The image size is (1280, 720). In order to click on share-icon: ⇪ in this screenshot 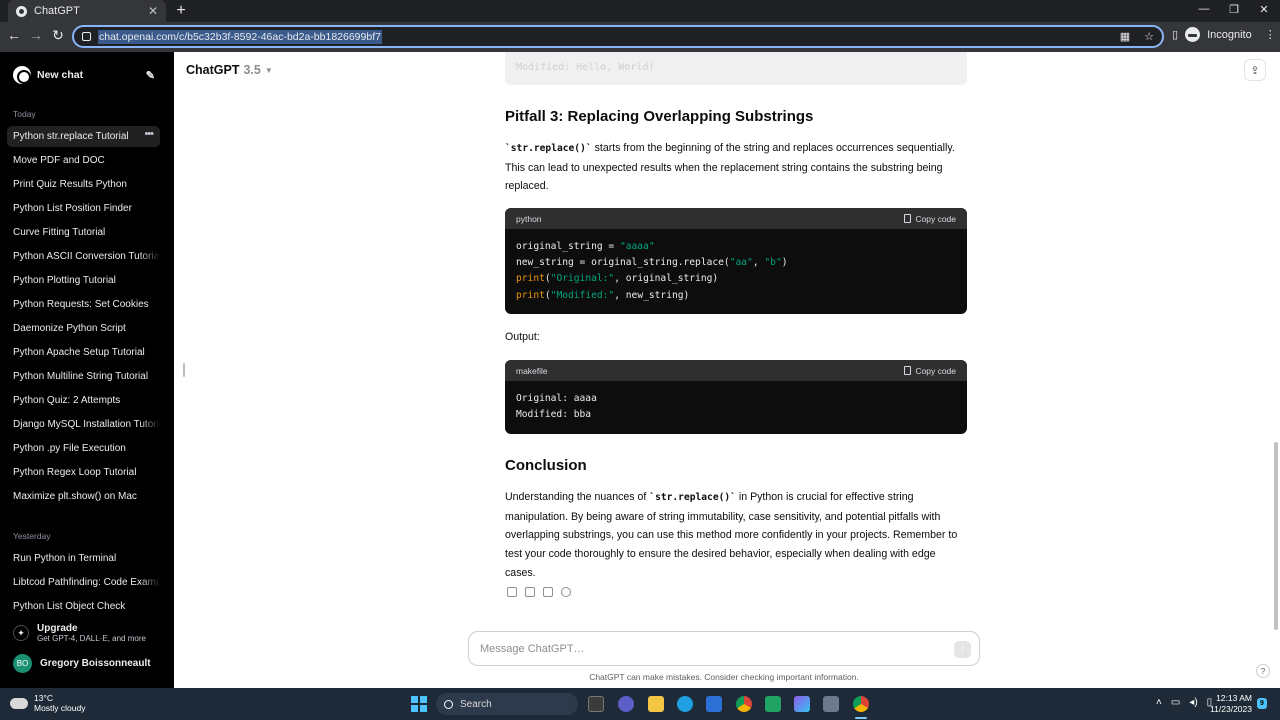, I will do `click(1255, 70)`.